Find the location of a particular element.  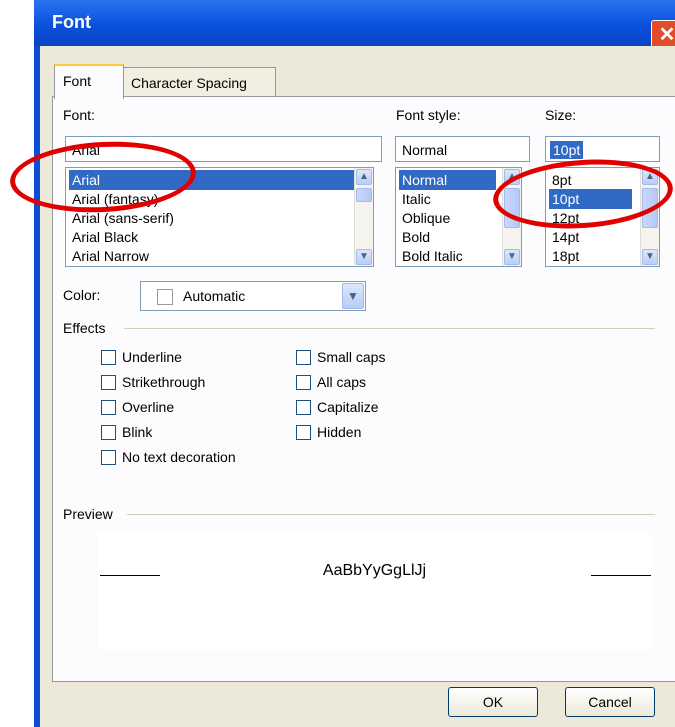

list-item: Arial Narrow is located at coordinates (109, 256).